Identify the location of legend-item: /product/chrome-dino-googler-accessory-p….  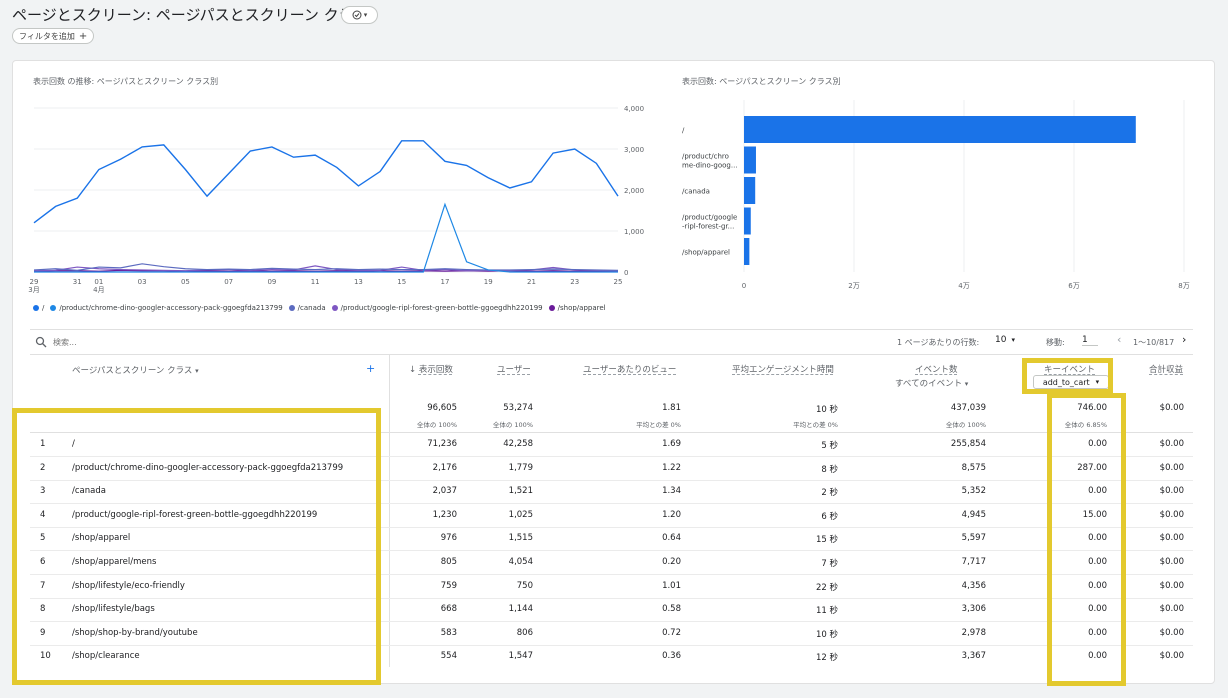
(166, 308).